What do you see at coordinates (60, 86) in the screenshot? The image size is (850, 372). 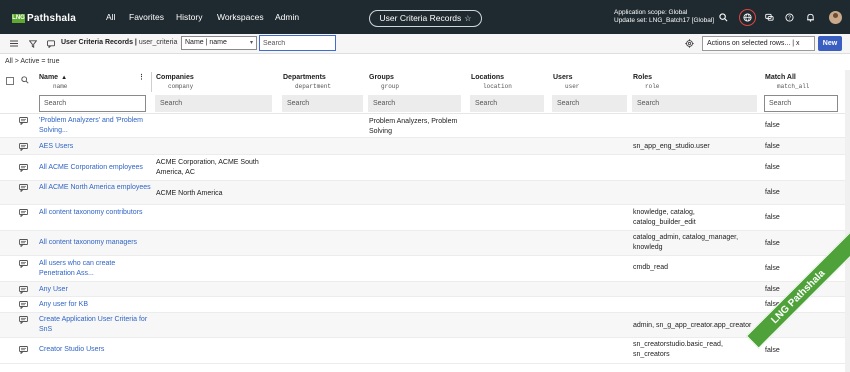 I see `column-field-name: name` at bounding box center [60, 86].